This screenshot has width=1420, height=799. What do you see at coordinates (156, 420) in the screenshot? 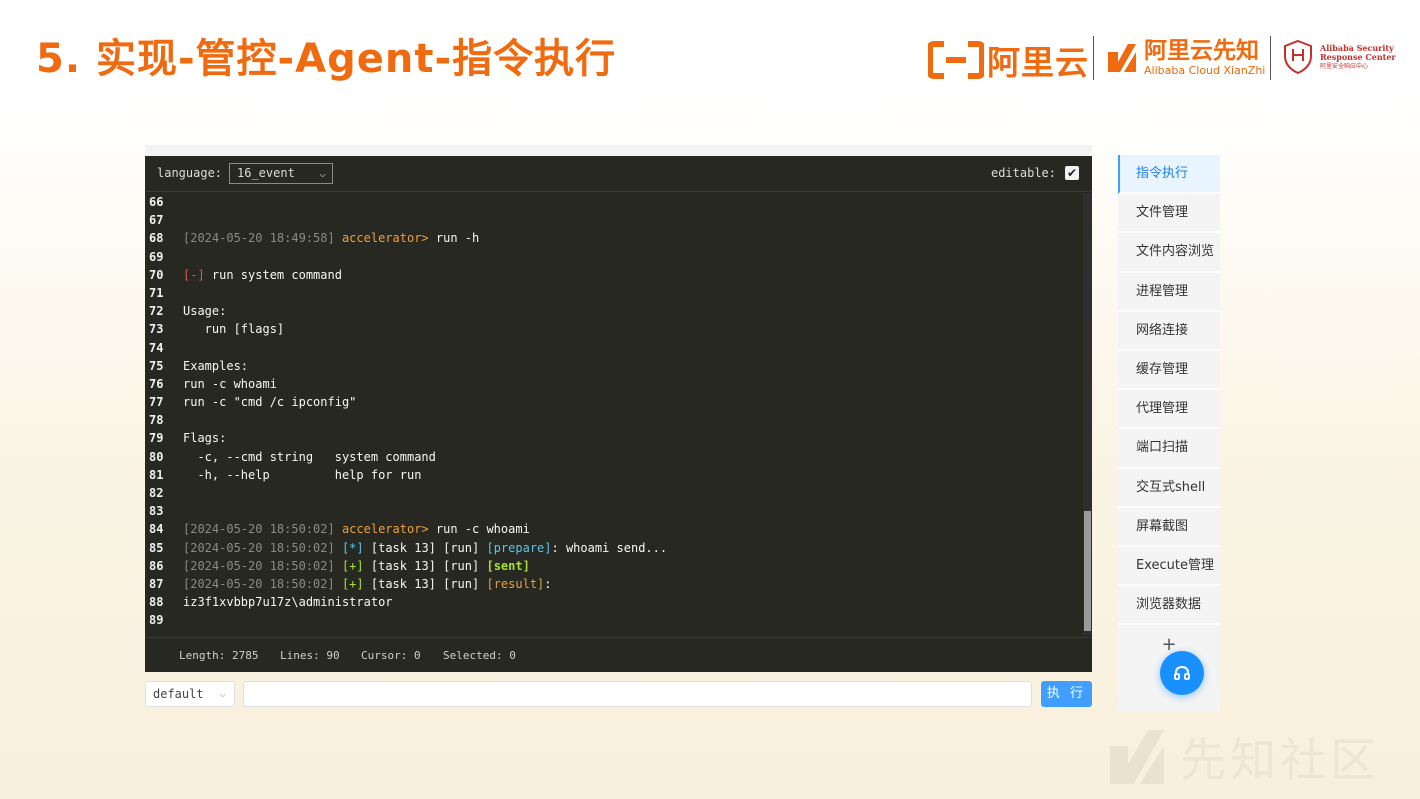
I see `line-number: 78` at bounding box center [156, 420].